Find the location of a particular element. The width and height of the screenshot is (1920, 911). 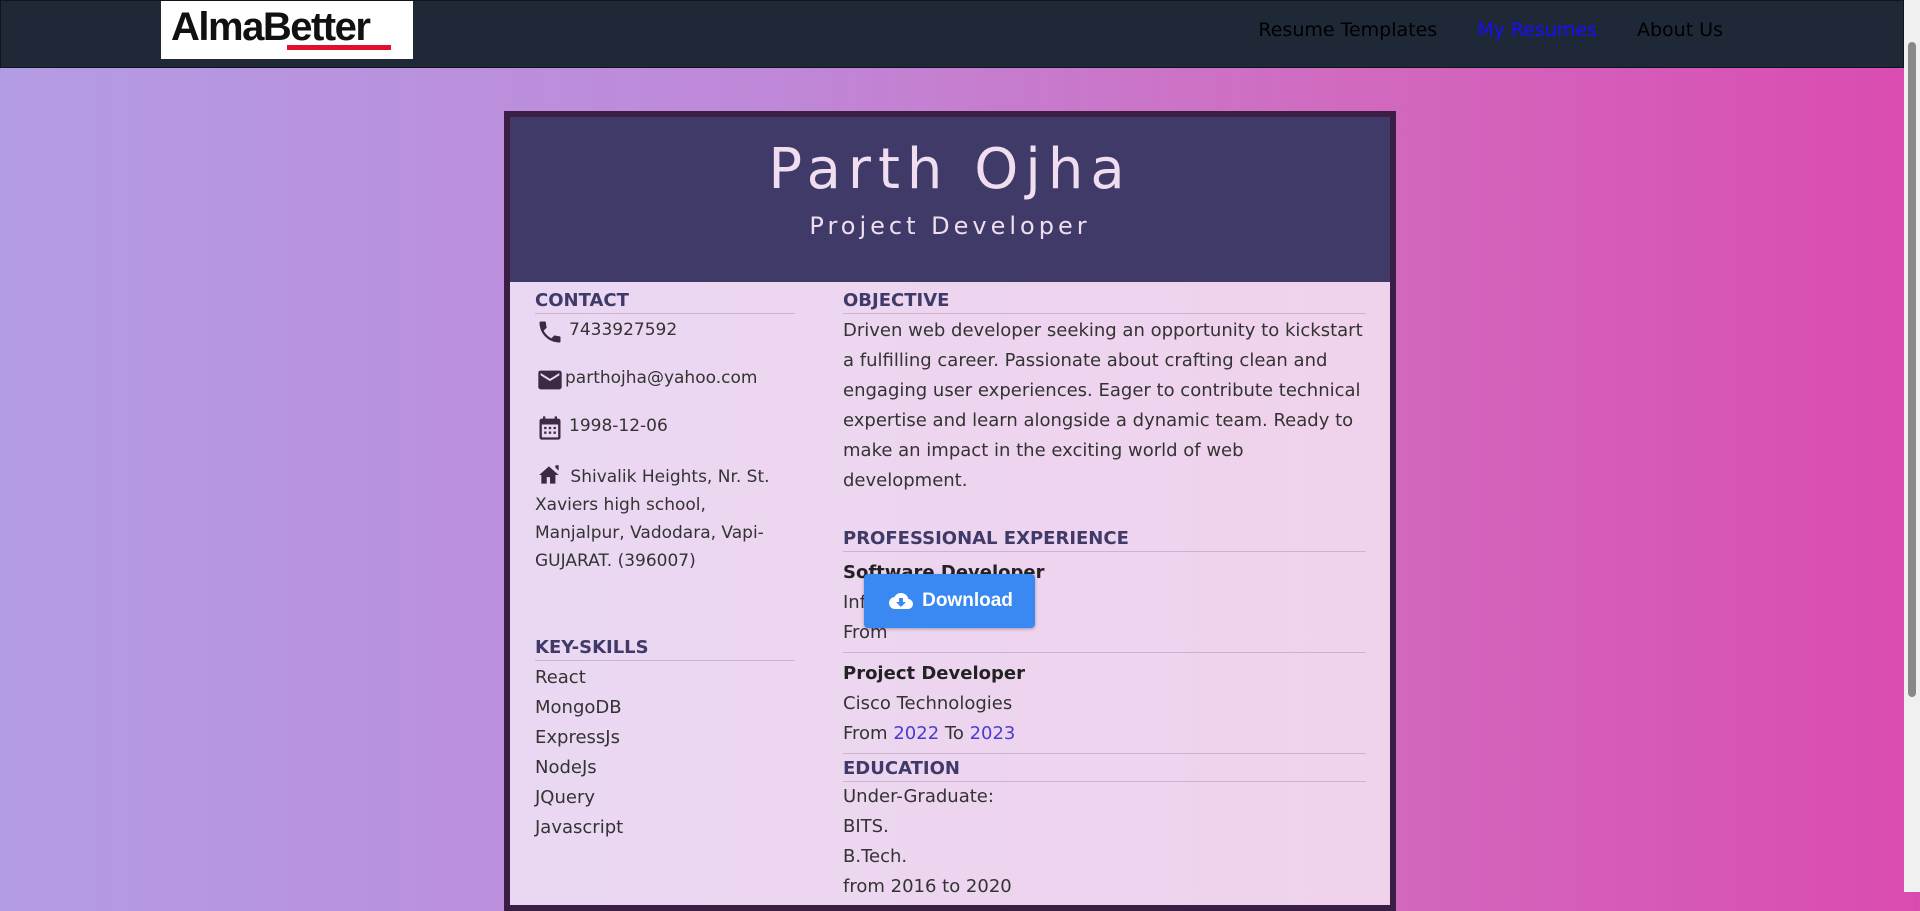

key-skills-heading: KEY-SKILLS is located at coordinates (665, 649).